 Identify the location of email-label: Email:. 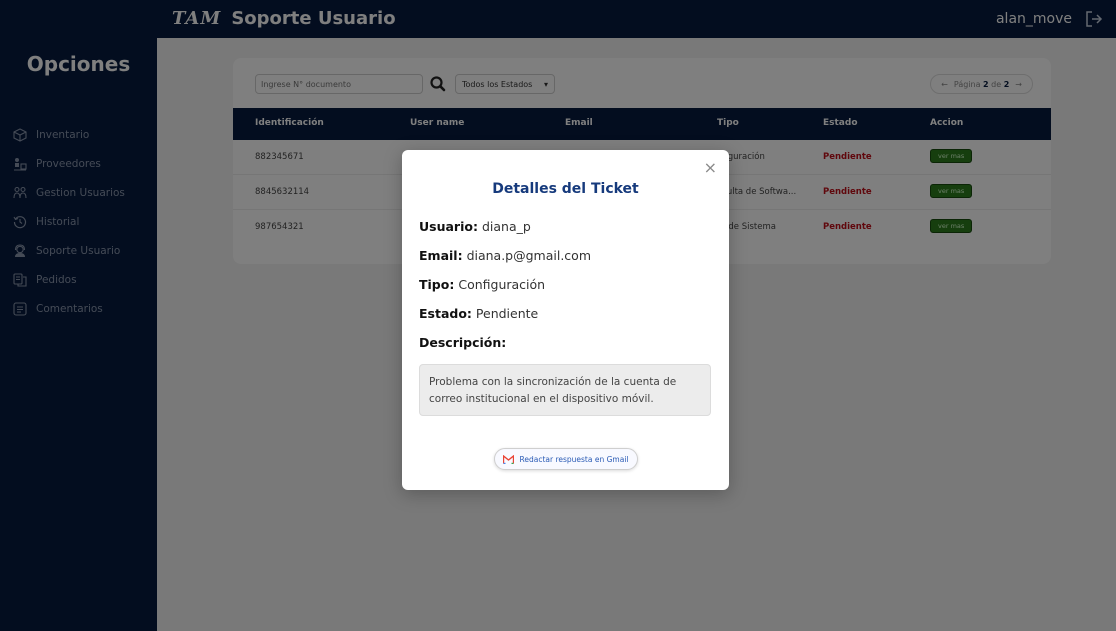
(441, 255).